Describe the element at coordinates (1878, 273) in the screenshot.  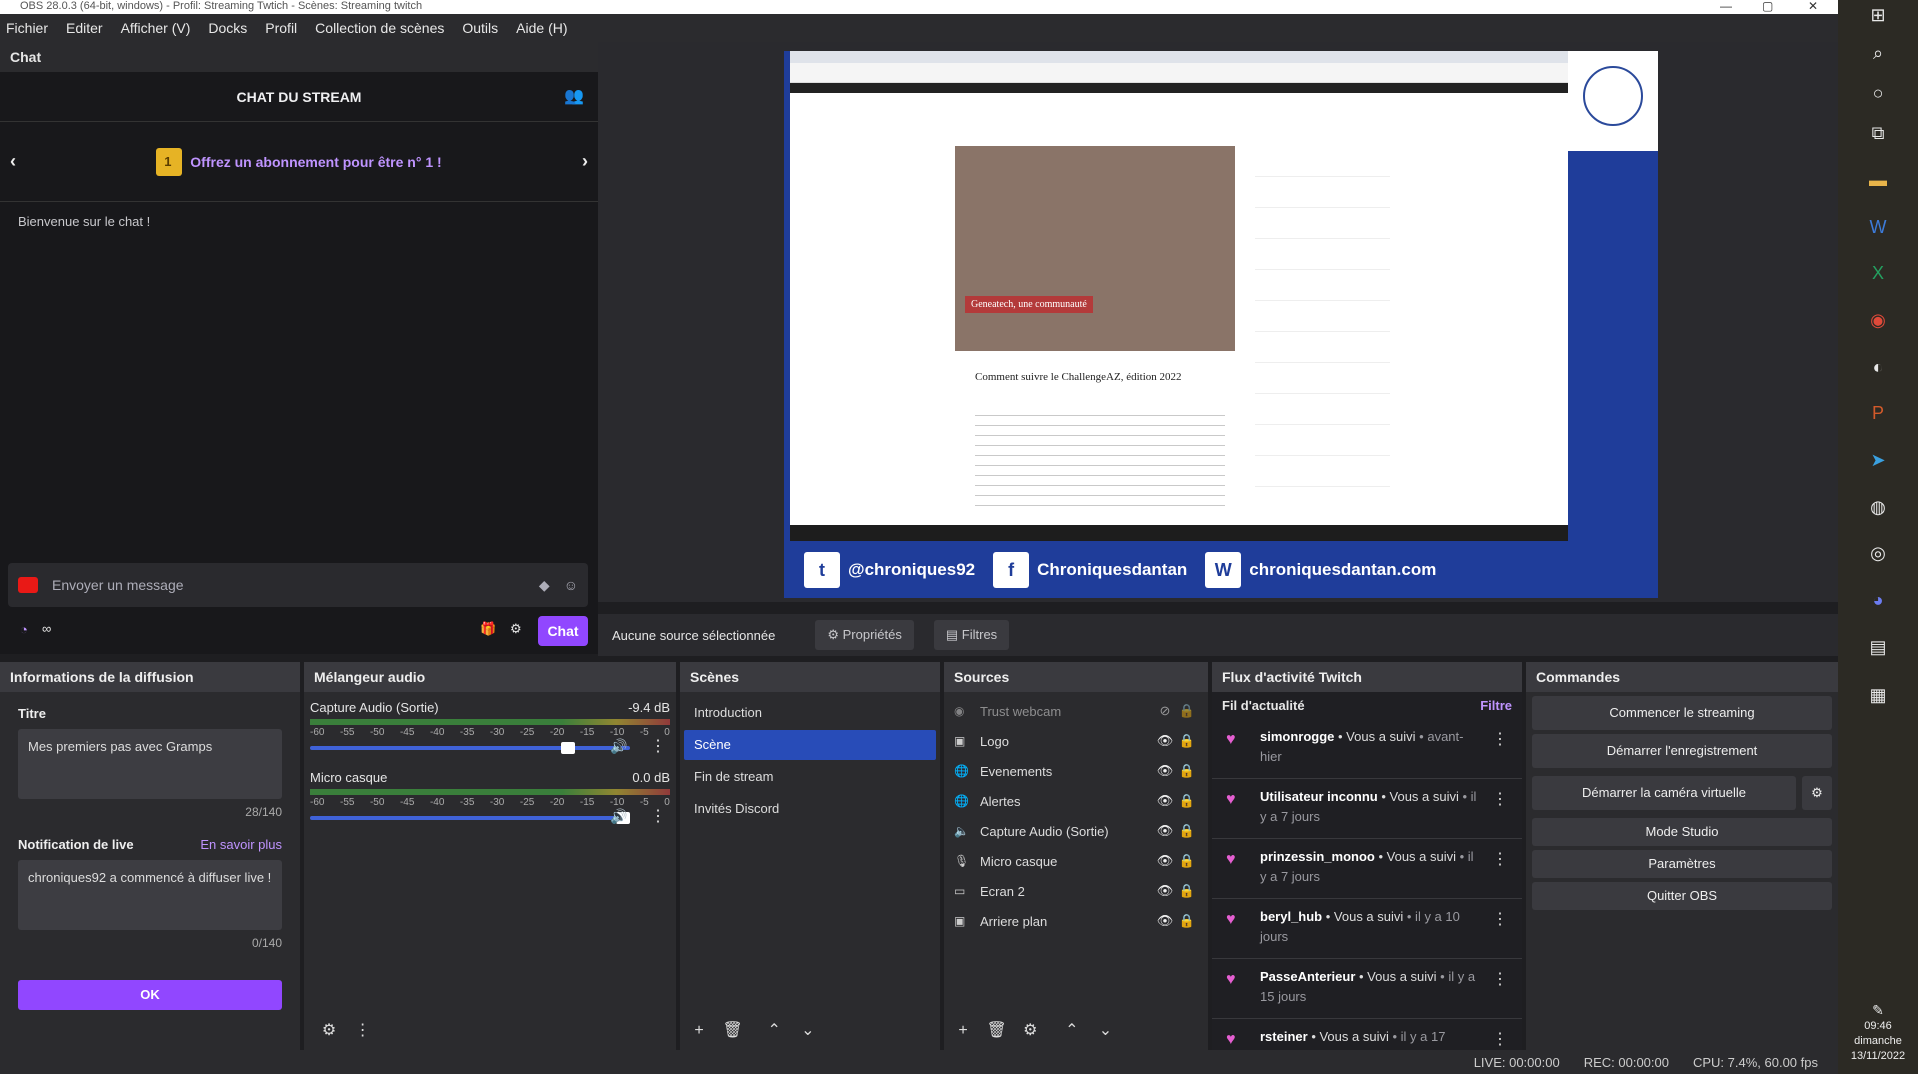
I see `excel-icon: X` at that location.